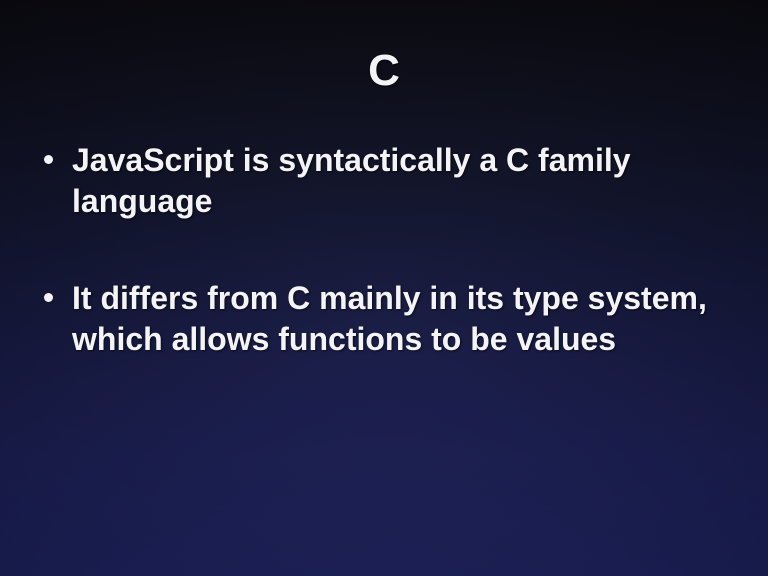  I want to click on slide-title: C, so click(384, 70).